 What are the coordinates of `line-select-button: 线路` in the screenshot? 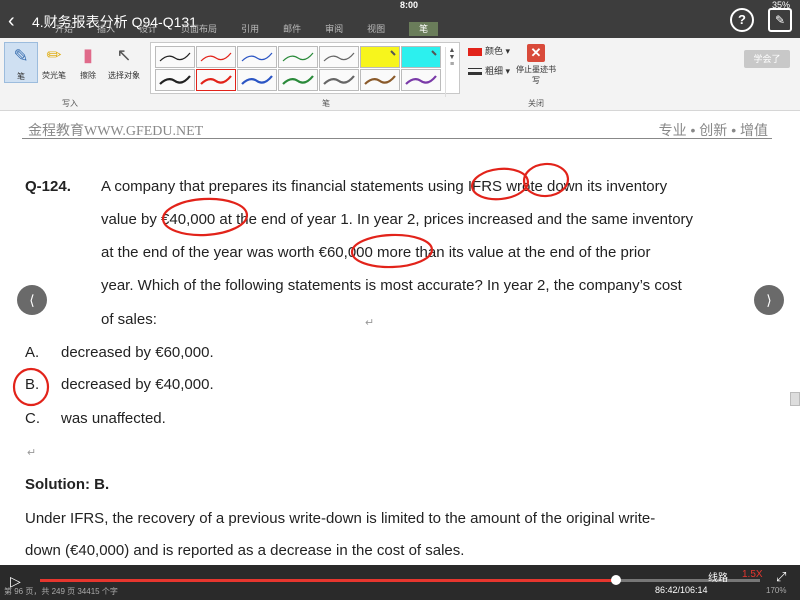 It's located at (718, 576).